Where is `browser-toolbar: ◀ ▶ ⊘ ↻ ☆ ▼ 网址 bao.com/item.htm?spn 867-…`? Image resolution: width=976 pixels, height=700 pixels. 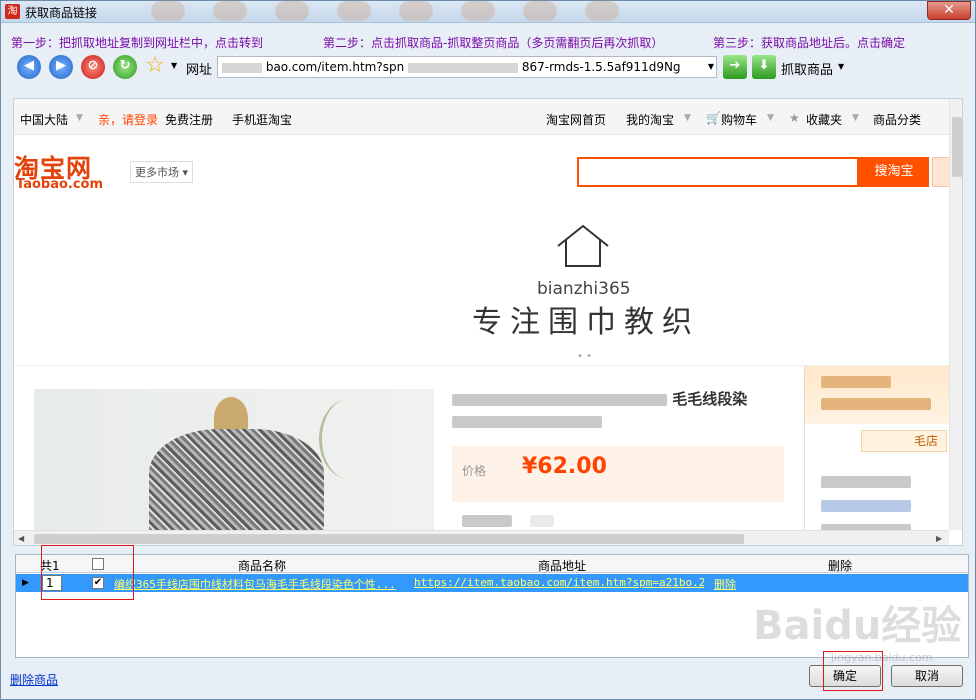 browser-toolbar: ◀ ▶ ⊘ ↻ ☆ ▼ 网址 bao.com/item.htm?spn 867-… is located at coordinates (488, 67).